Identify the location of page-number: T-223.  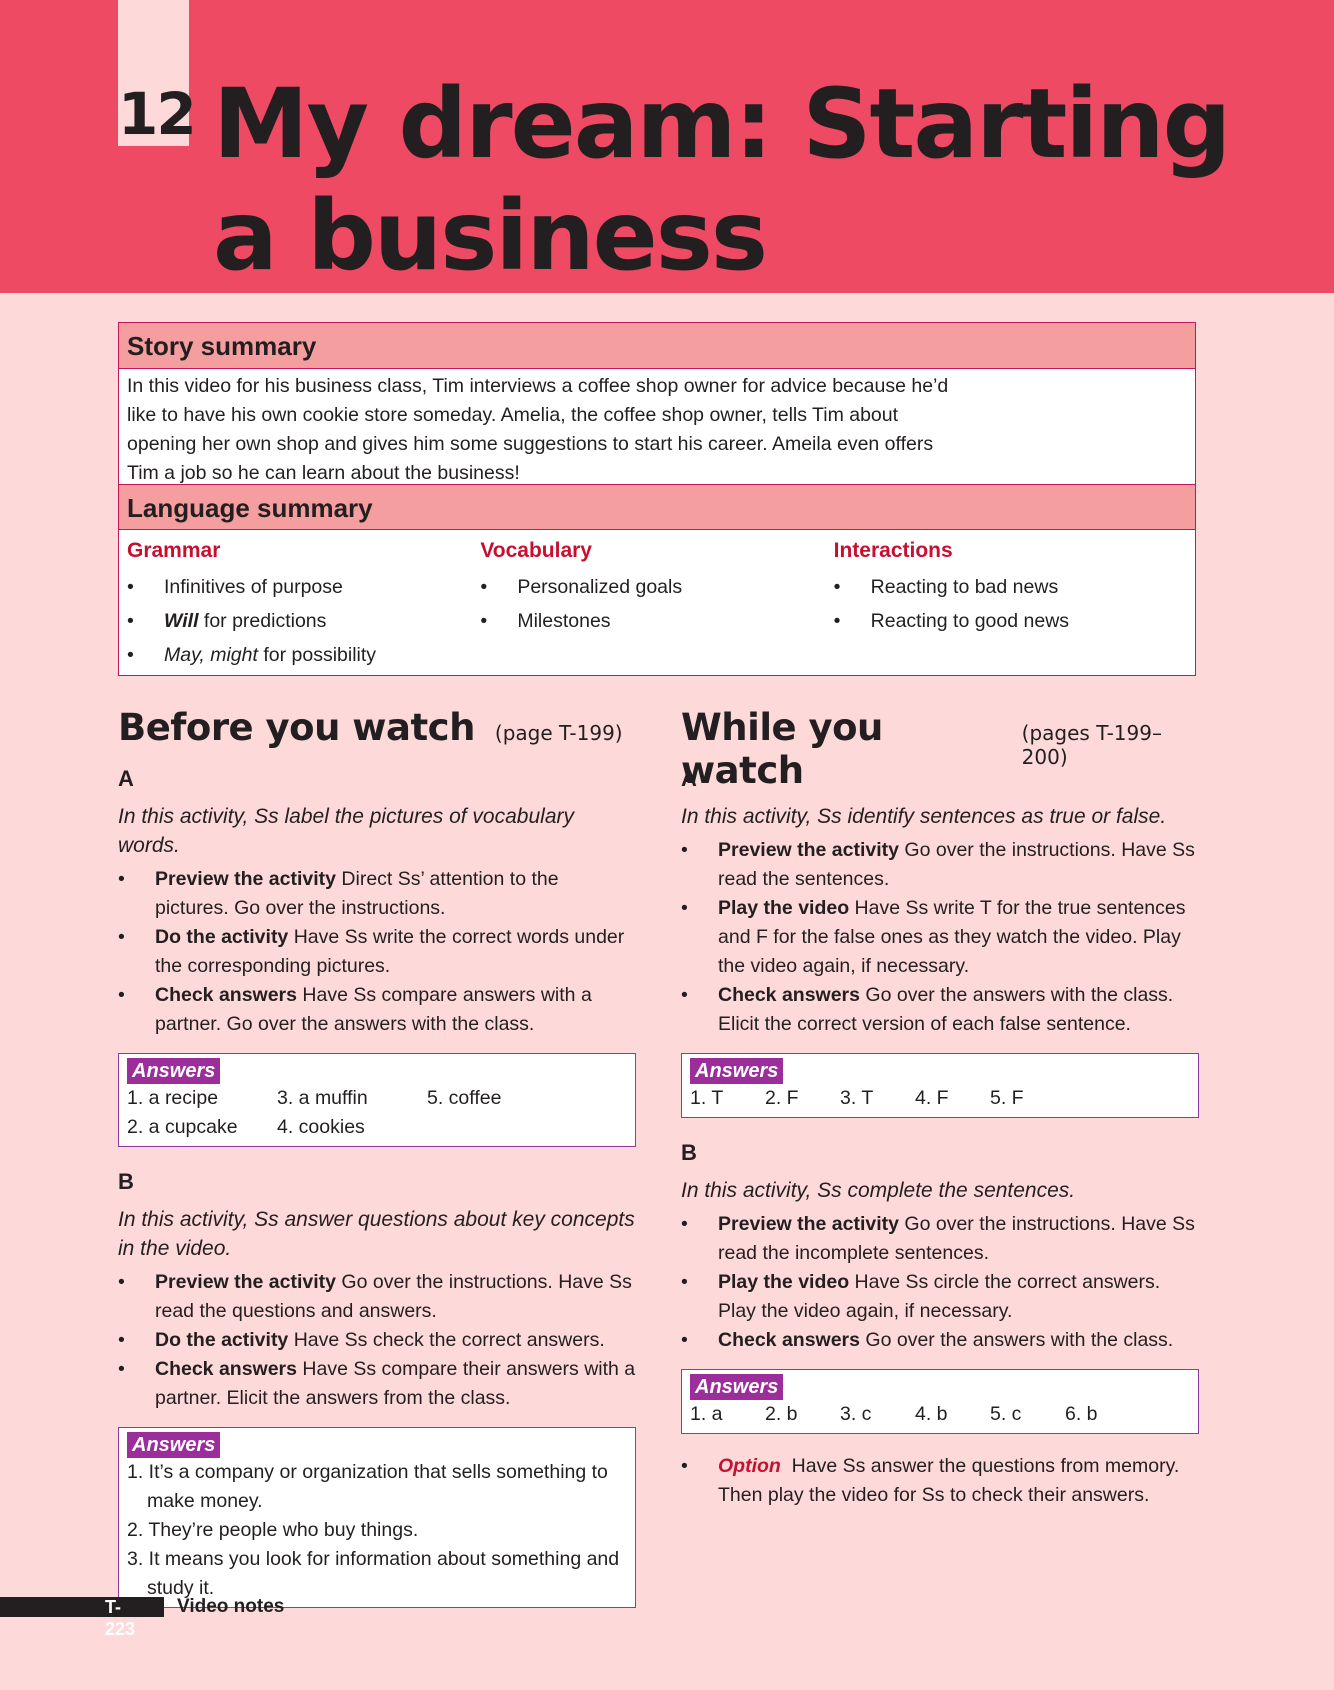
(120, 1618).